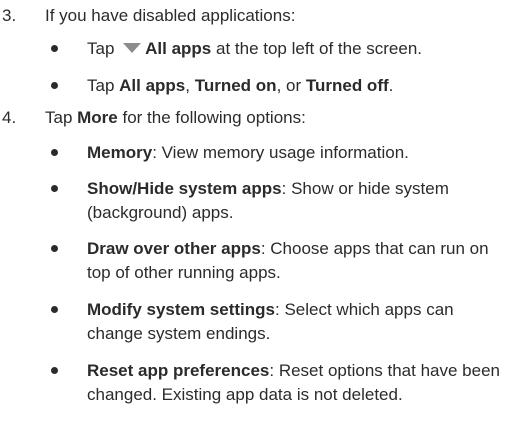 Image resolution: width=509 pixels, height=442 pixels. What do you see at coordinates (248, 152) in the screenshot?
I see `bullet-text: Memory: View memory usage information.` at bounding box center [248, 152].